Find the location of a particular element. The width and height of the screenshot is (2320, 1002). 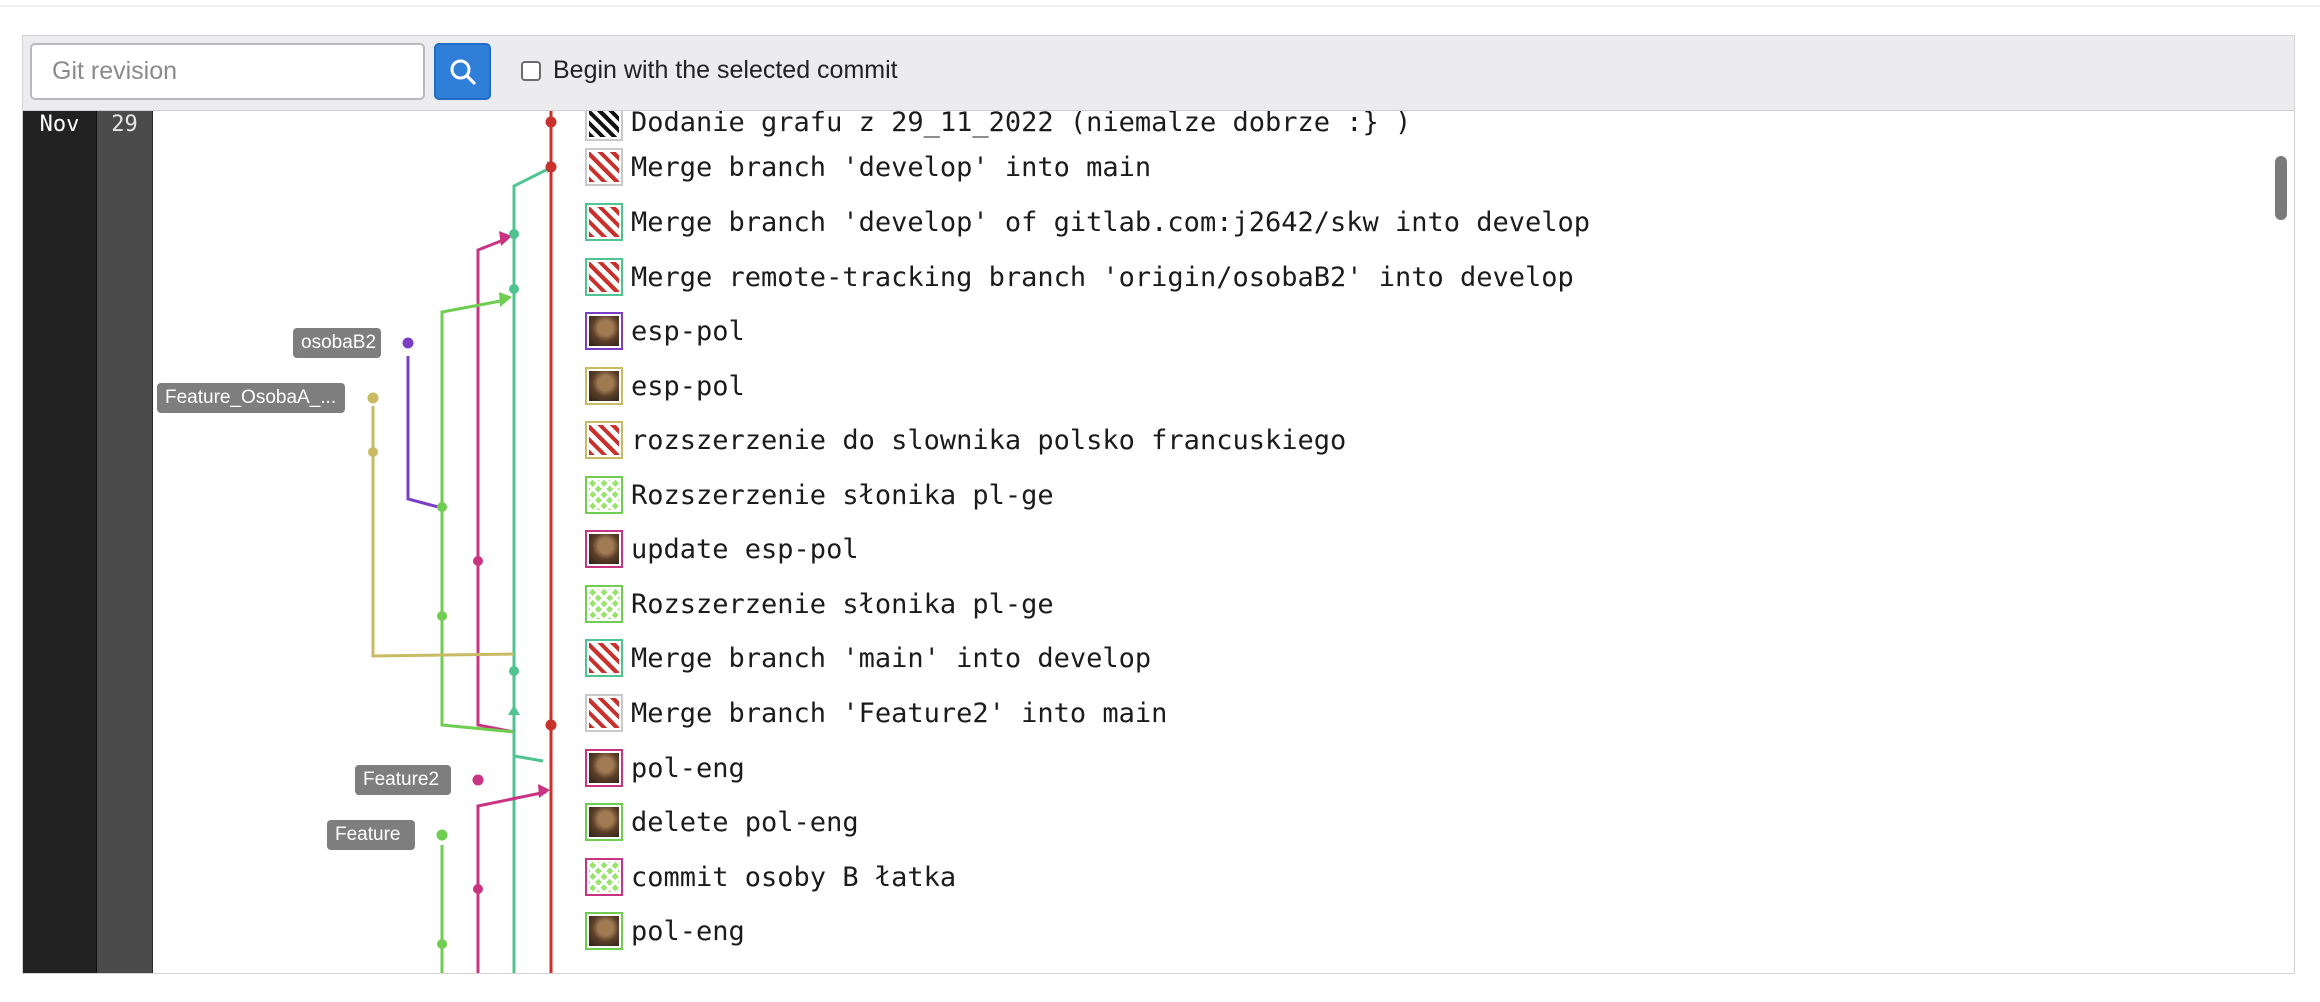

commit-message: commit osoby B łatka is located at coordinates (794, 877).